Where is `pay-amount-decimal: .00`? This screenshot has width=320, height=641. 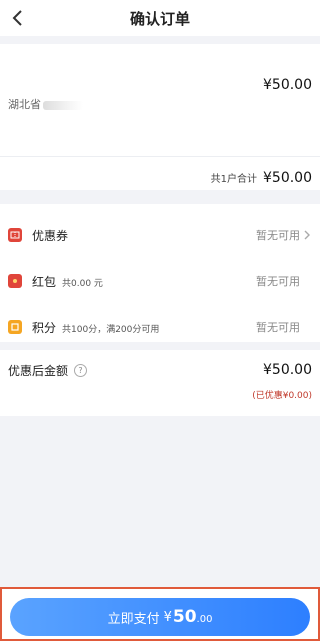
pay-amount-decimal: .00 is located at coordinates (204, 619).